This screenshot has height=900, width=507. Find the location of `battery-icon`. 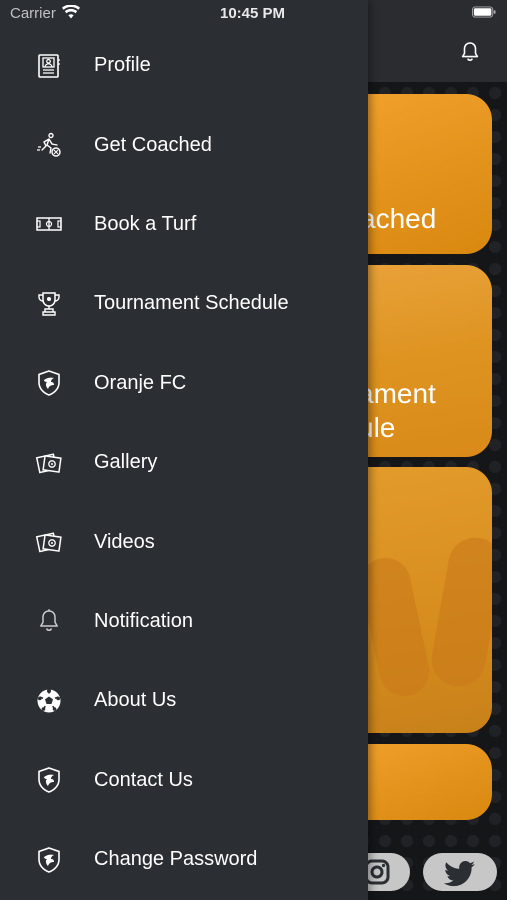

battery-icon is located at coordinates (484, 12).